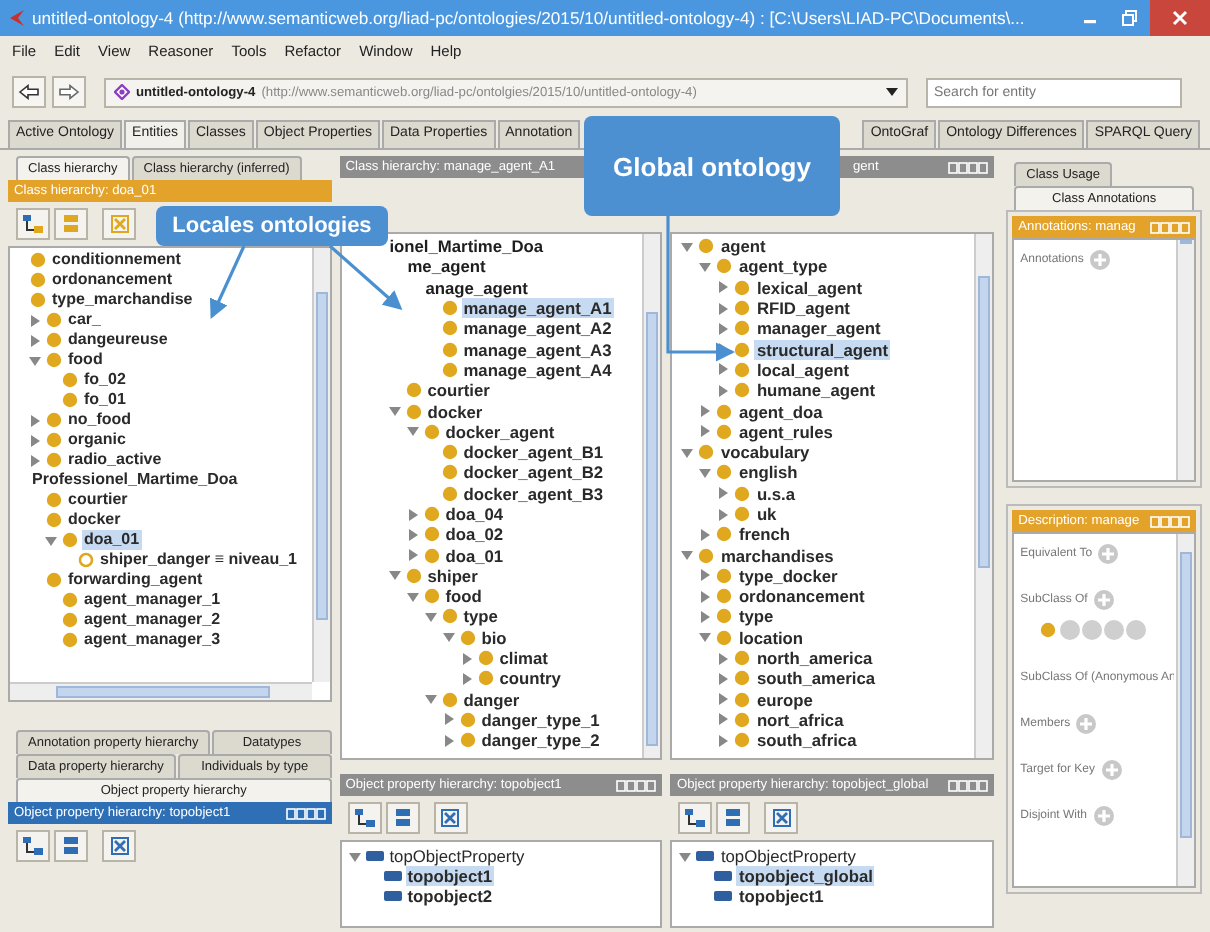 The height and width of the screenshot is (932, 1210). Describe the element at coordinates (455, 411) in the screenshot. I see `tree-item: docker` at that location.